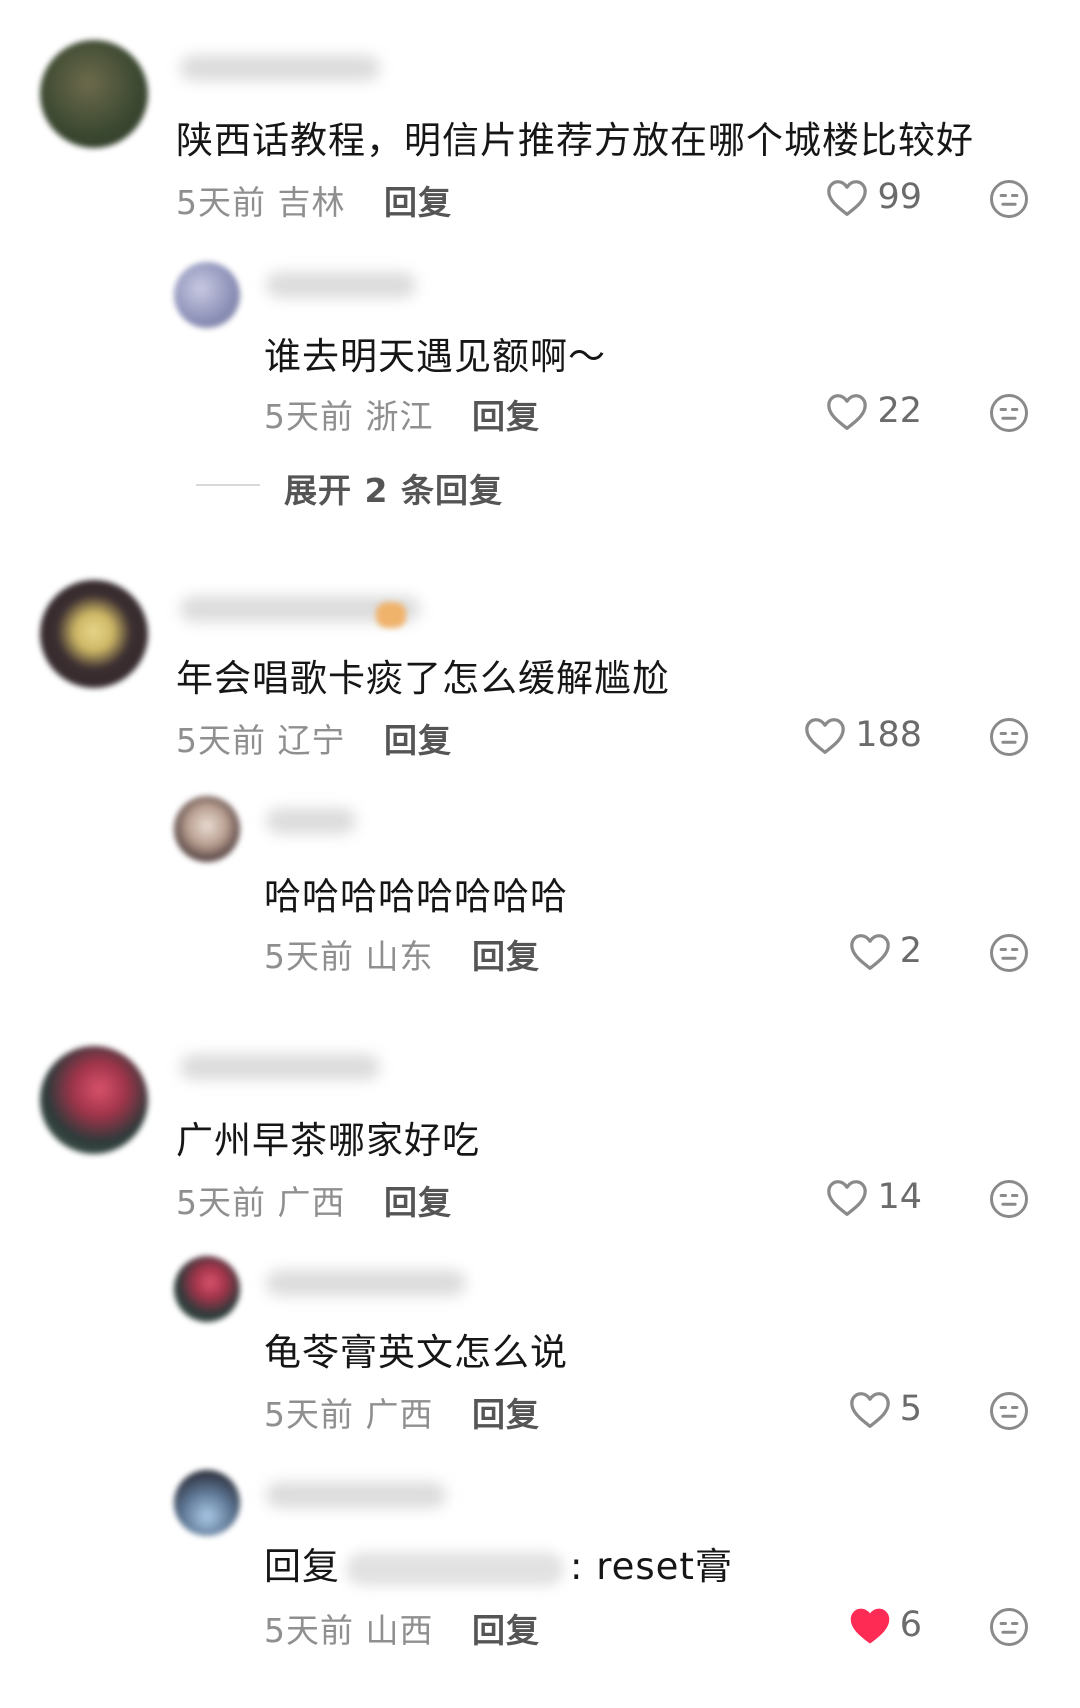 This screenshot has height=1708, width=1080. Describe the element at coordinates (873, 411) in the screenshot. I see `like-button: 22` at that location.